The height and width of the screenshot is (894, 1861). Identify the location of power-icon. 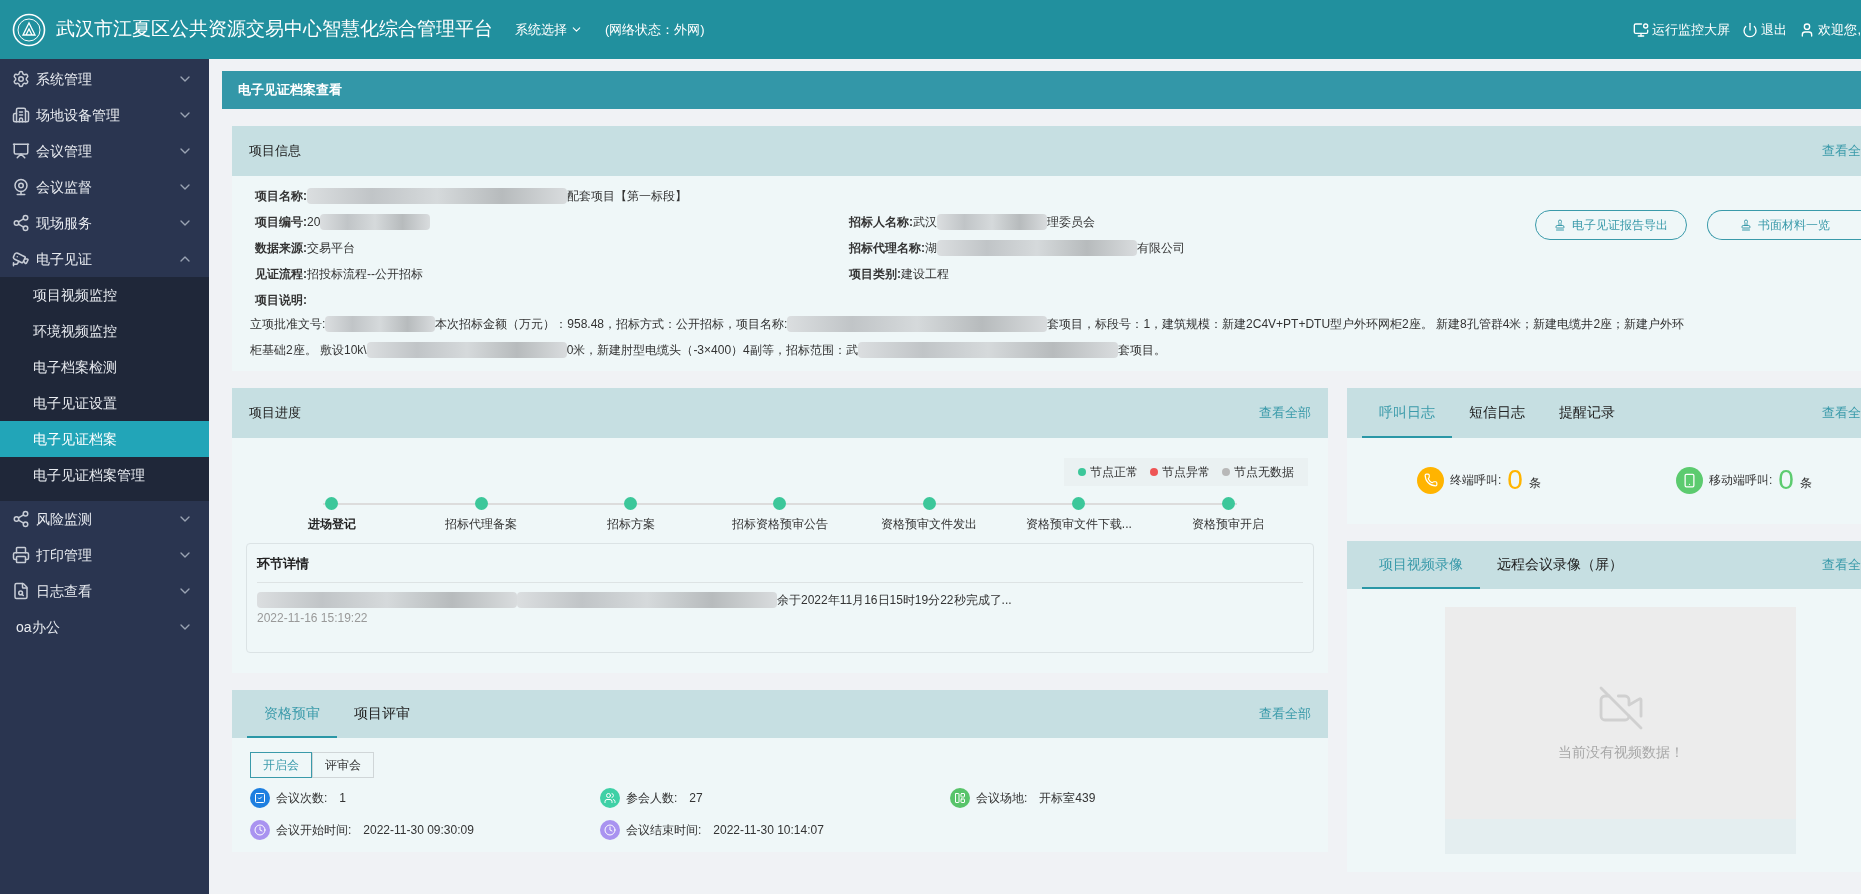
(1750, 29).